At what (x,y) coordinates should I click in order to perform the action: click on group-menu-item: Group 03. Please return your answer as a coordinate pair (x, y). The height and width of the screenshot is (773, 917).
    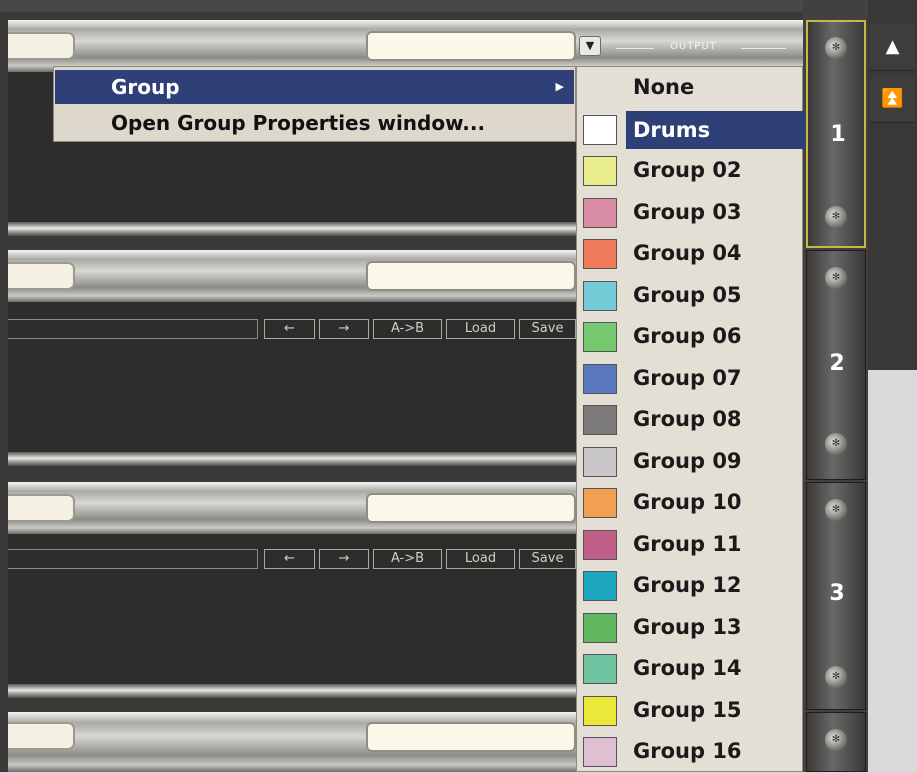
    Looking at the image, I should click on (689, 213).